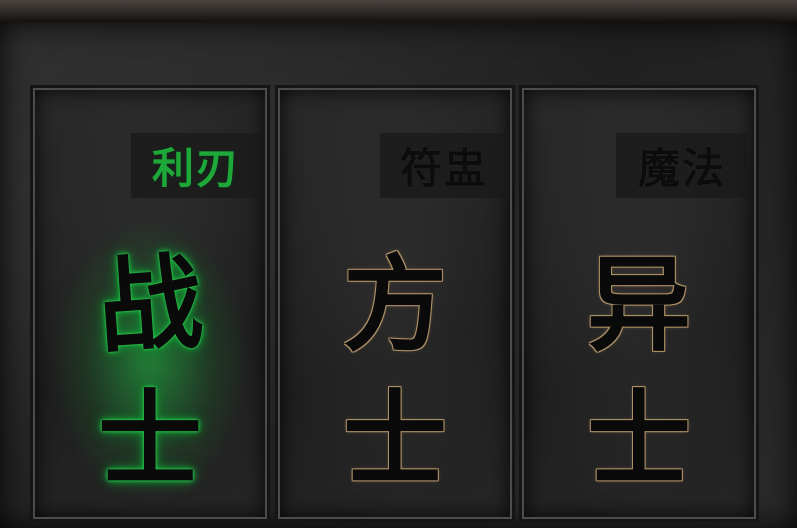 The image size is (797, 528). I want to click on class-tag-fangshi: 符盅, so click(444, 165).